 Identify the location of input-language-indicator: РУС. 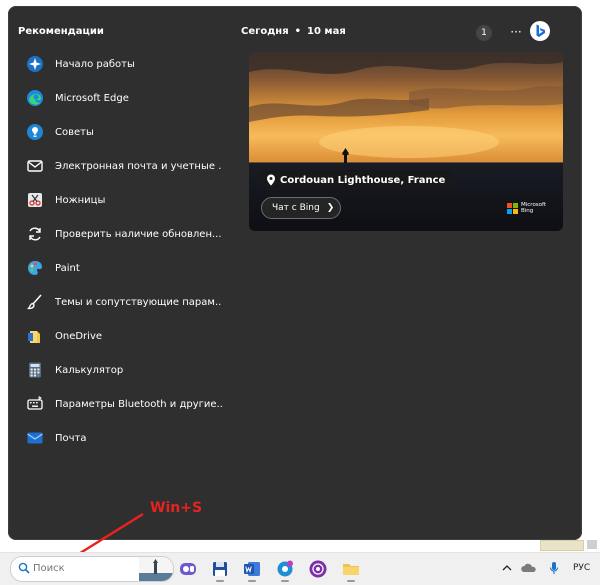
(581, 568).